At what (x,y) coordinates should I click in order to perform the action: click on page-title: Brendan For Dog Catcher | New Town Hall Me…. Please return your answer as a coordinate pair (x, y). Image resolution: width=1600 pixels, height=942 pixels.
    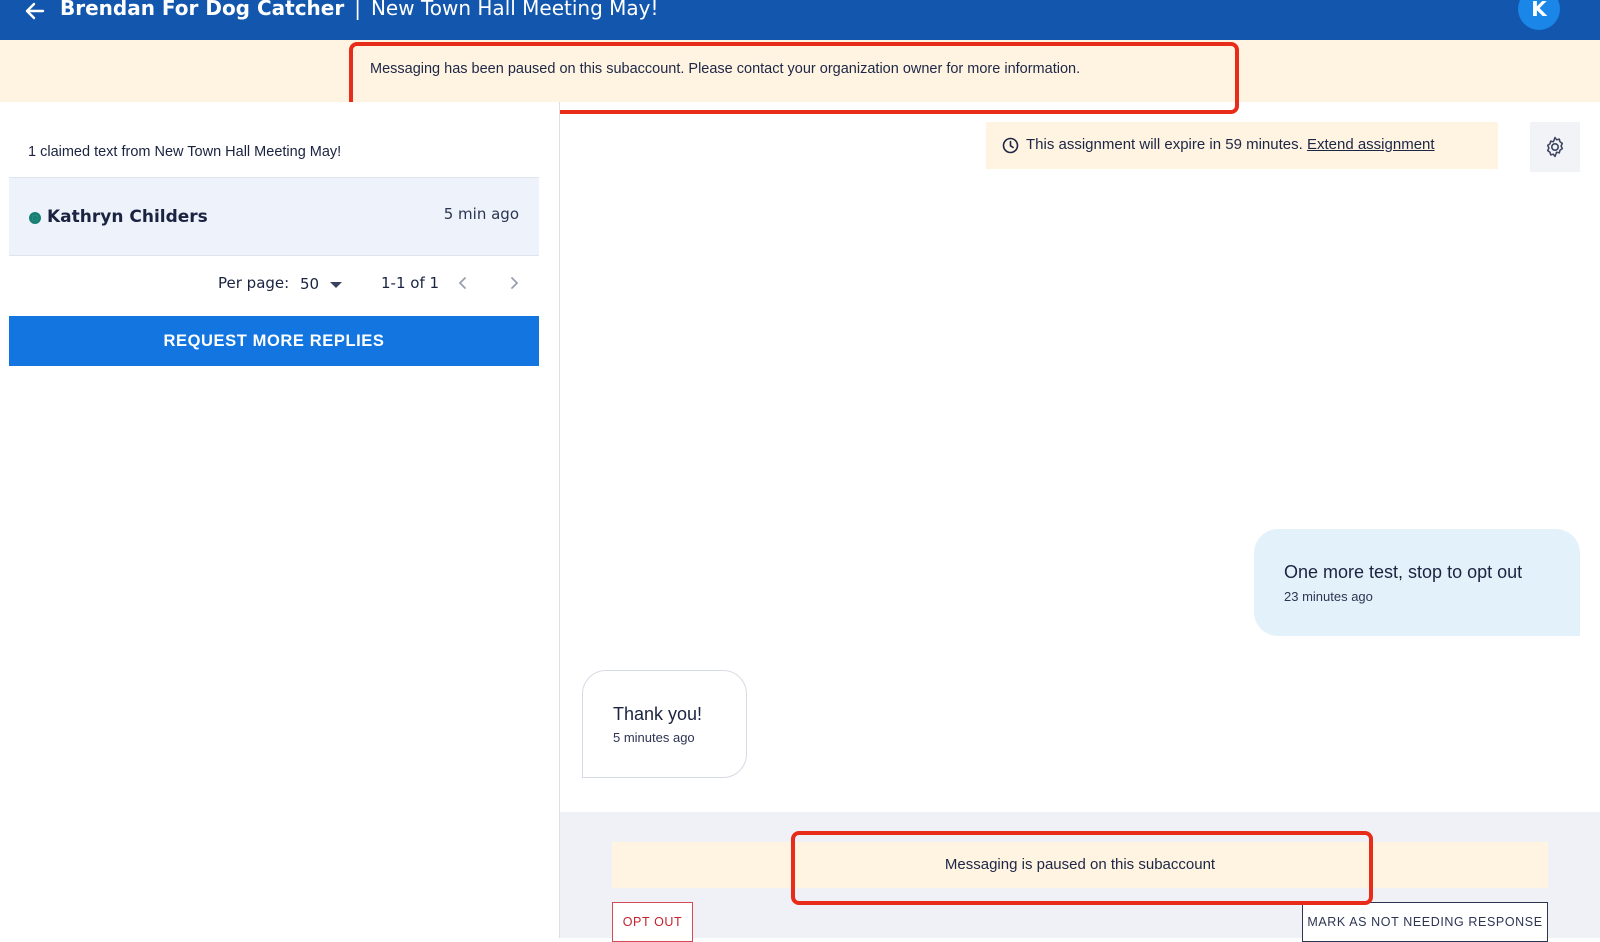
    Looking at the image, I should click on (359, 10).